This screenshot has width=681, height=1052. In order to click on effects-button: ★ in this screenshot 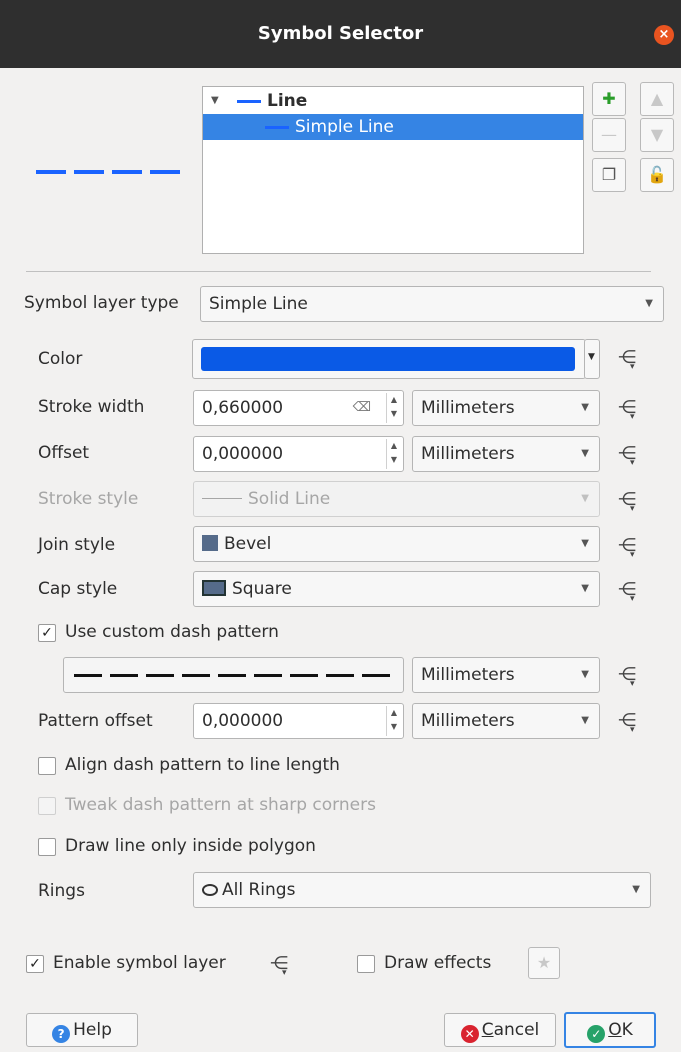, I will do `click(544, 963)`.